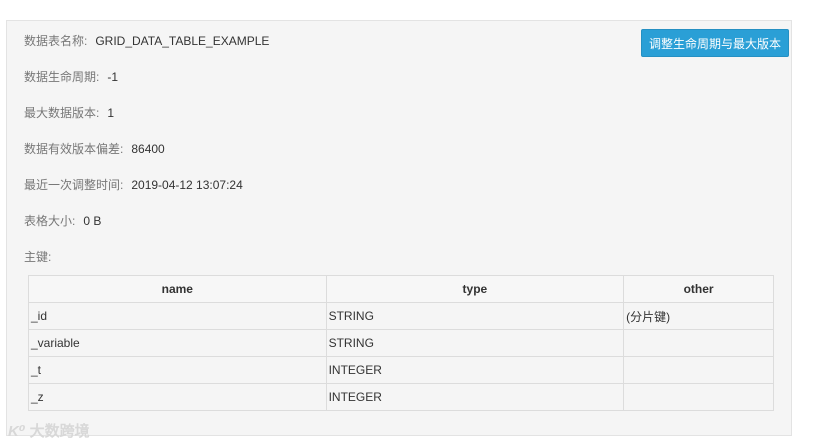 This screenshot has height=446, width=816. What do you see at coordinates (113, 77) in the screenshot?
I see `ttl-value: -1` at bounding box center [113, 77].